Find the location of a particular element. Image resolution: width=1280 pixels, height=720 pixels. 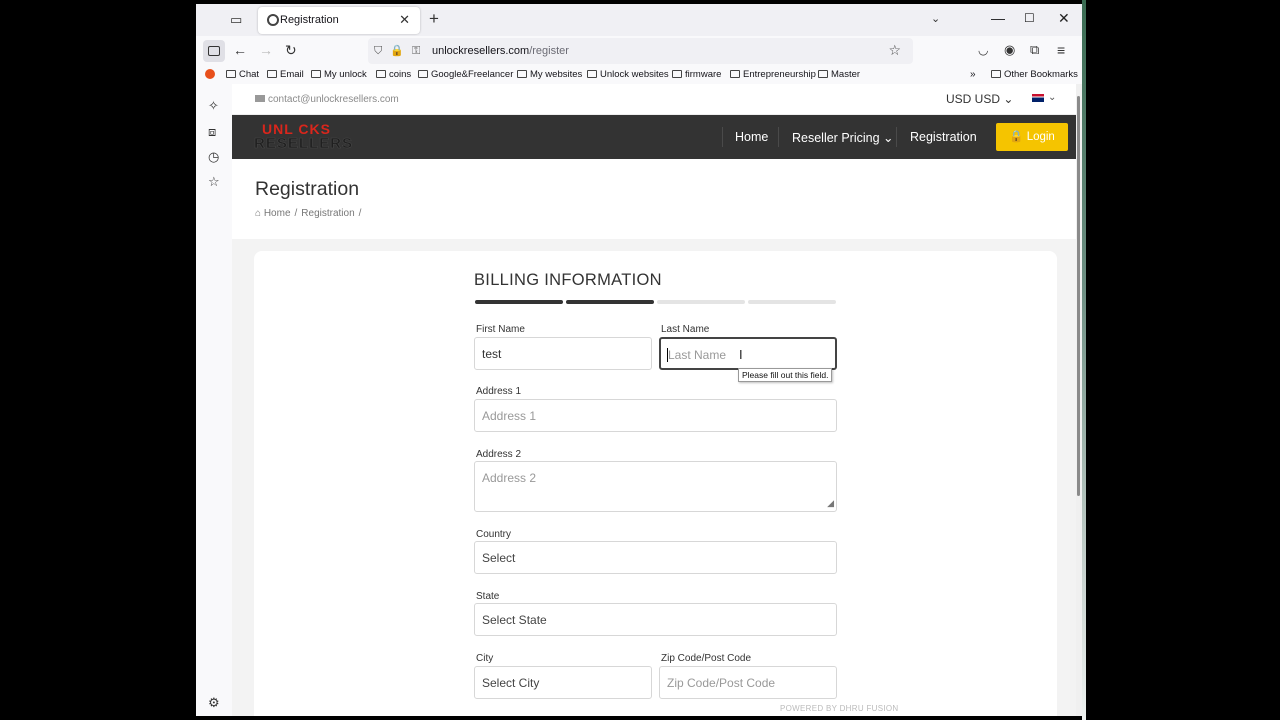

minimize-icon: — is located at coordinates (998, 18).